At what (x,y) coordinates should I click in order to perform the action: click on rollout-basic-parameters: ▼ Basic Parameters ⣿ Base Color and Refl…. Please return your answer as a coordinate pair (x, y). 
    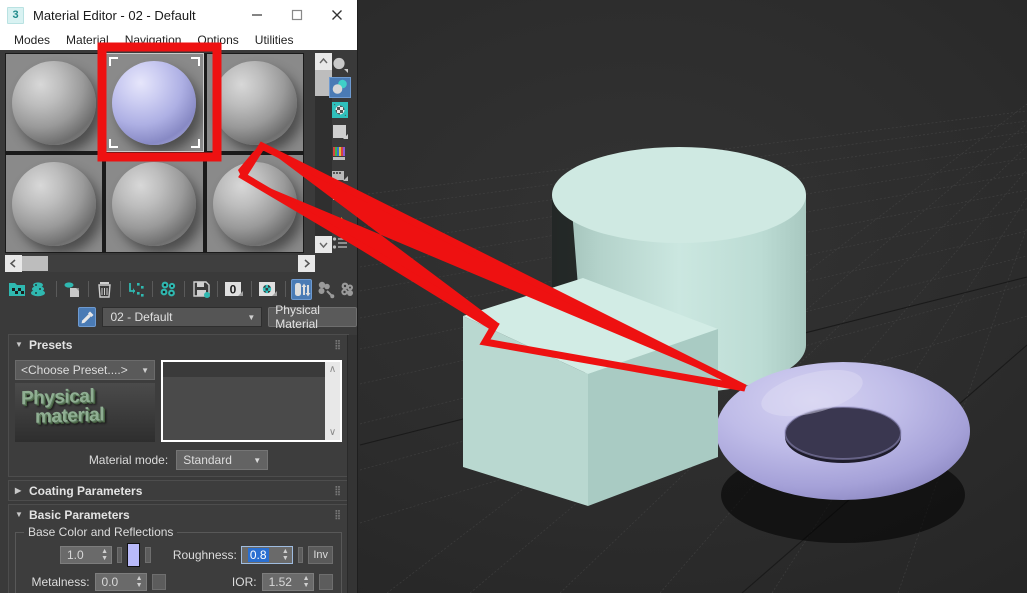
    Looking at the image, I should click on (178, 548).